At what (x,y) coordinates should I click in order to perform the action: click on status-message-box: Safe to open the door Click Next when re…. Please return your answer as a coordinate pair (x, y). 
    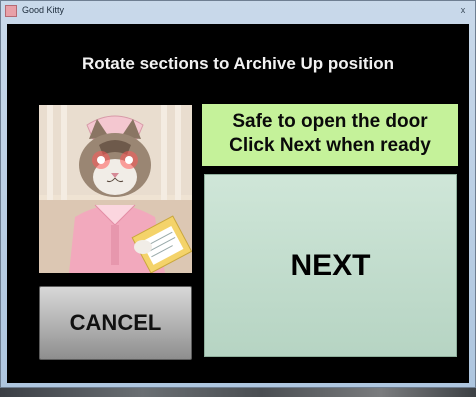
    Looking at the image, I should click on (330, 135).